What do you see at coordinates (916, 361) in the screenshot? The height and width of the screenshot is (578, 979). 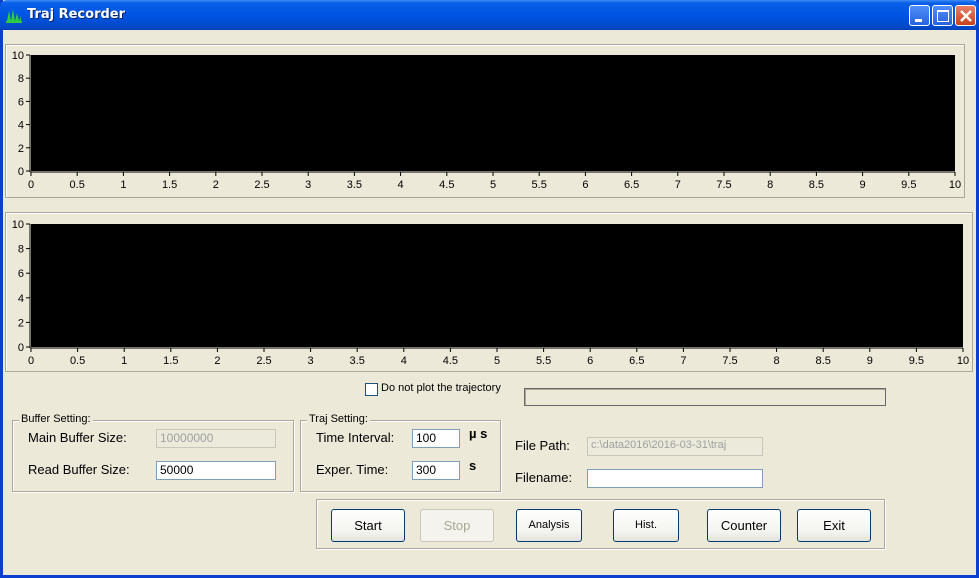 I see `plot-2-x-tick-label: 9.5` at bounding box center [916, 361].